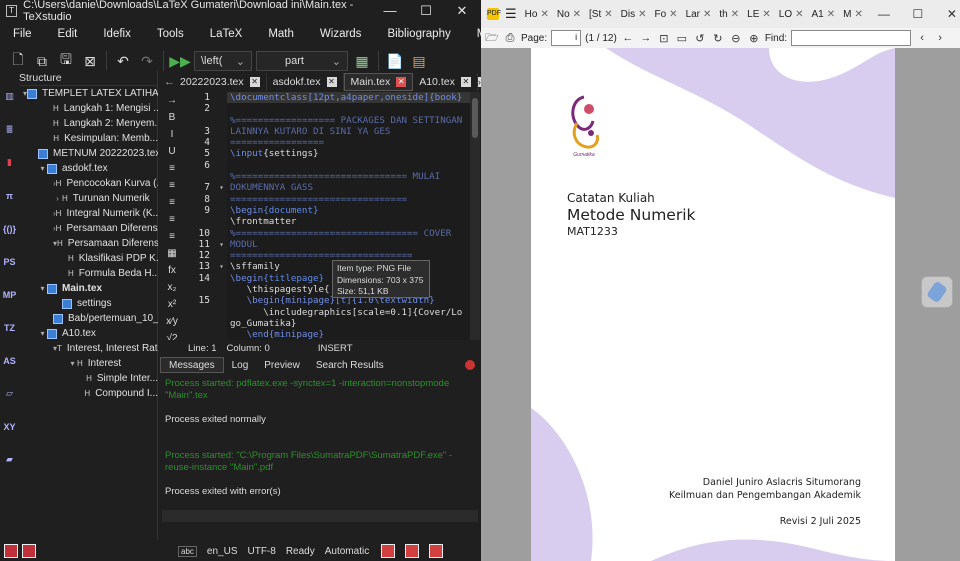 Image resolution: width=960 pixels, height=561 pixels. Describe the element at coordinates (9, 459) in the screenshot. I see `paint-rail-icon: ▰` at that location.